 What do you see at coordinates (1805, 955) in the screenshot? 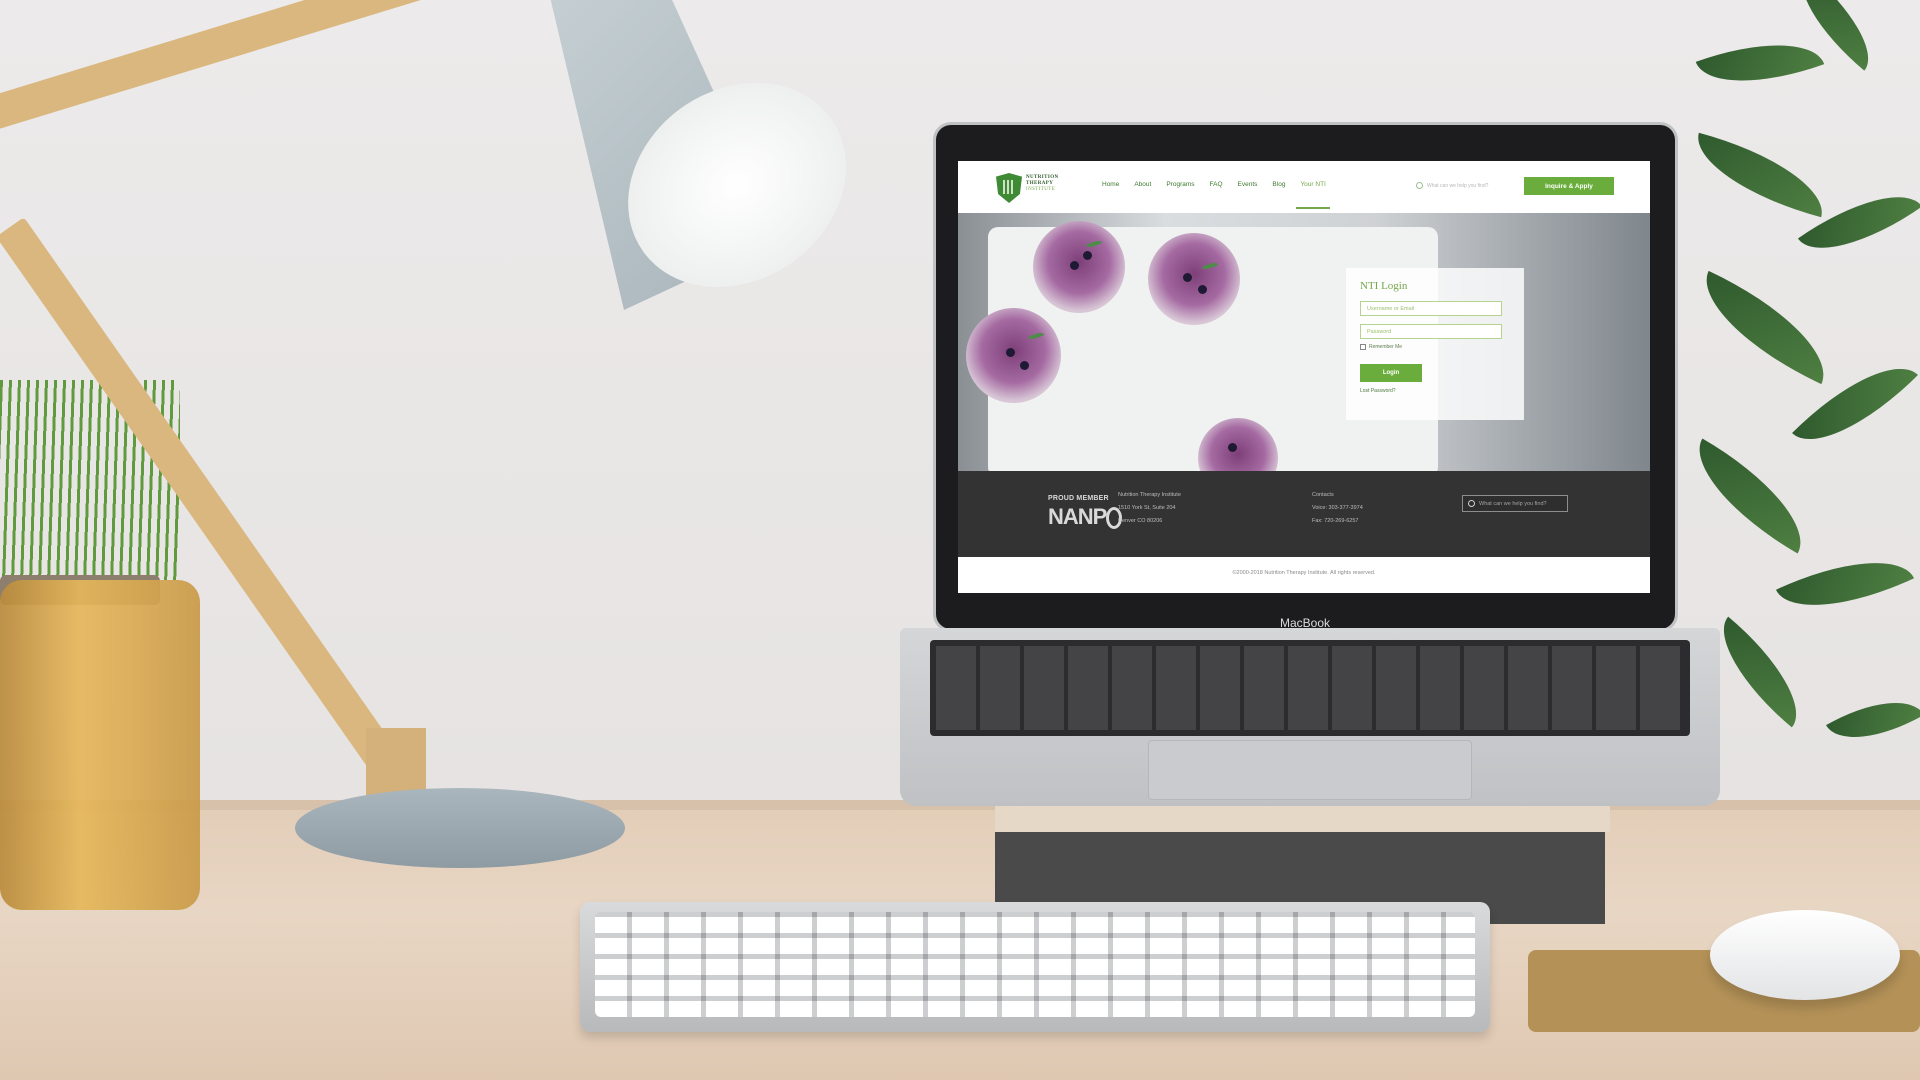
I see `mouse` at bounding box center [1805, 955].